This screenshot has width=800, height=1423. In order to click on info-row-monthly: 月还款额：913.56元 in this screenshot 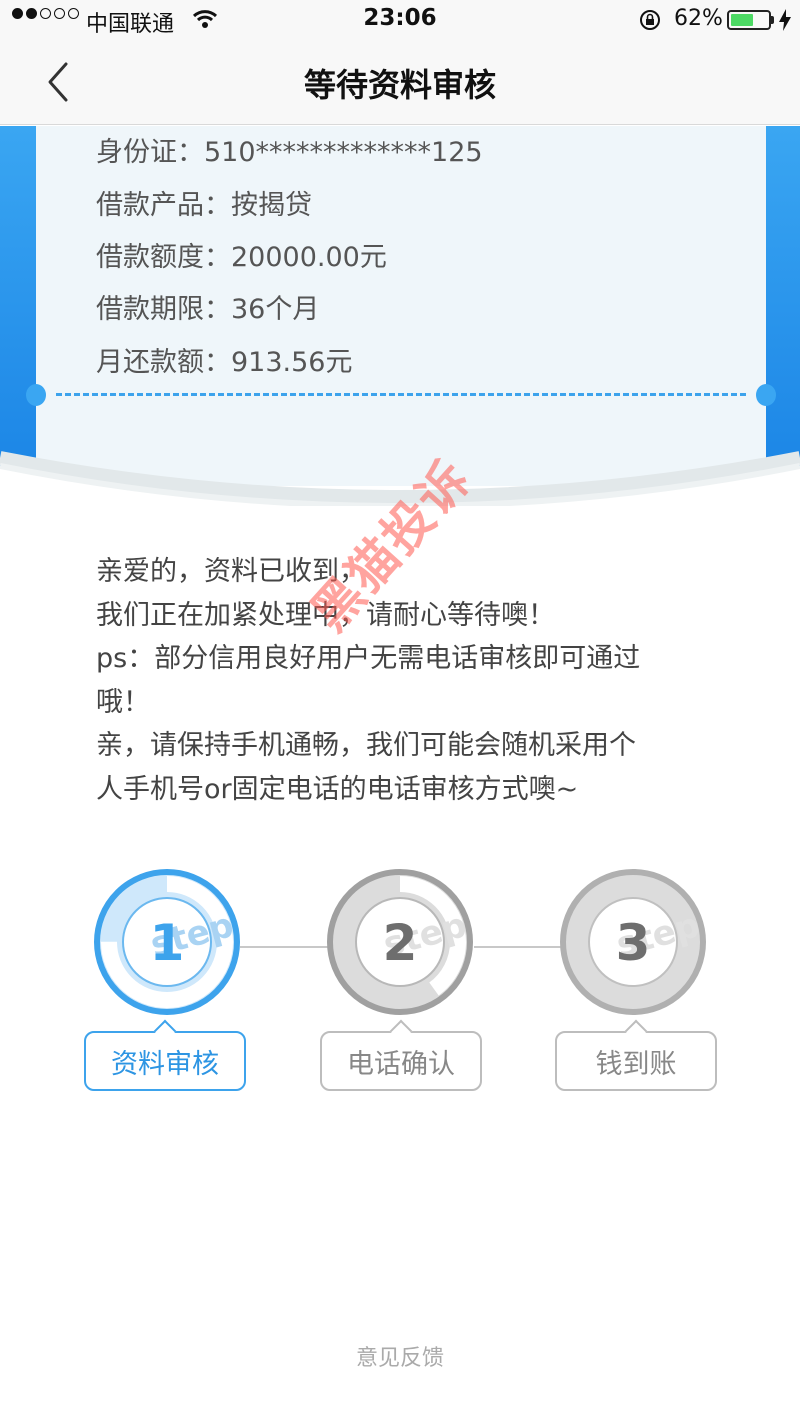, I will do `click(224, 359)`.